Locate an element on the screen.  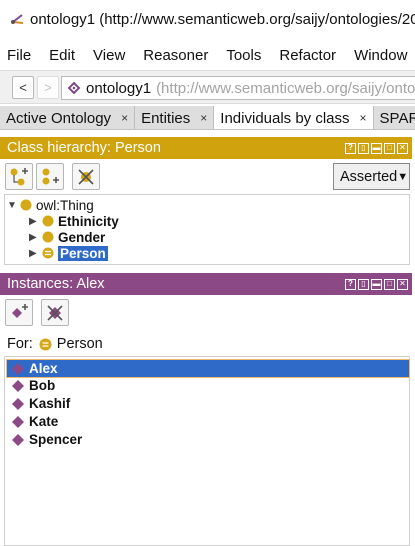
back-button: < is located at coordinates (23, 87).